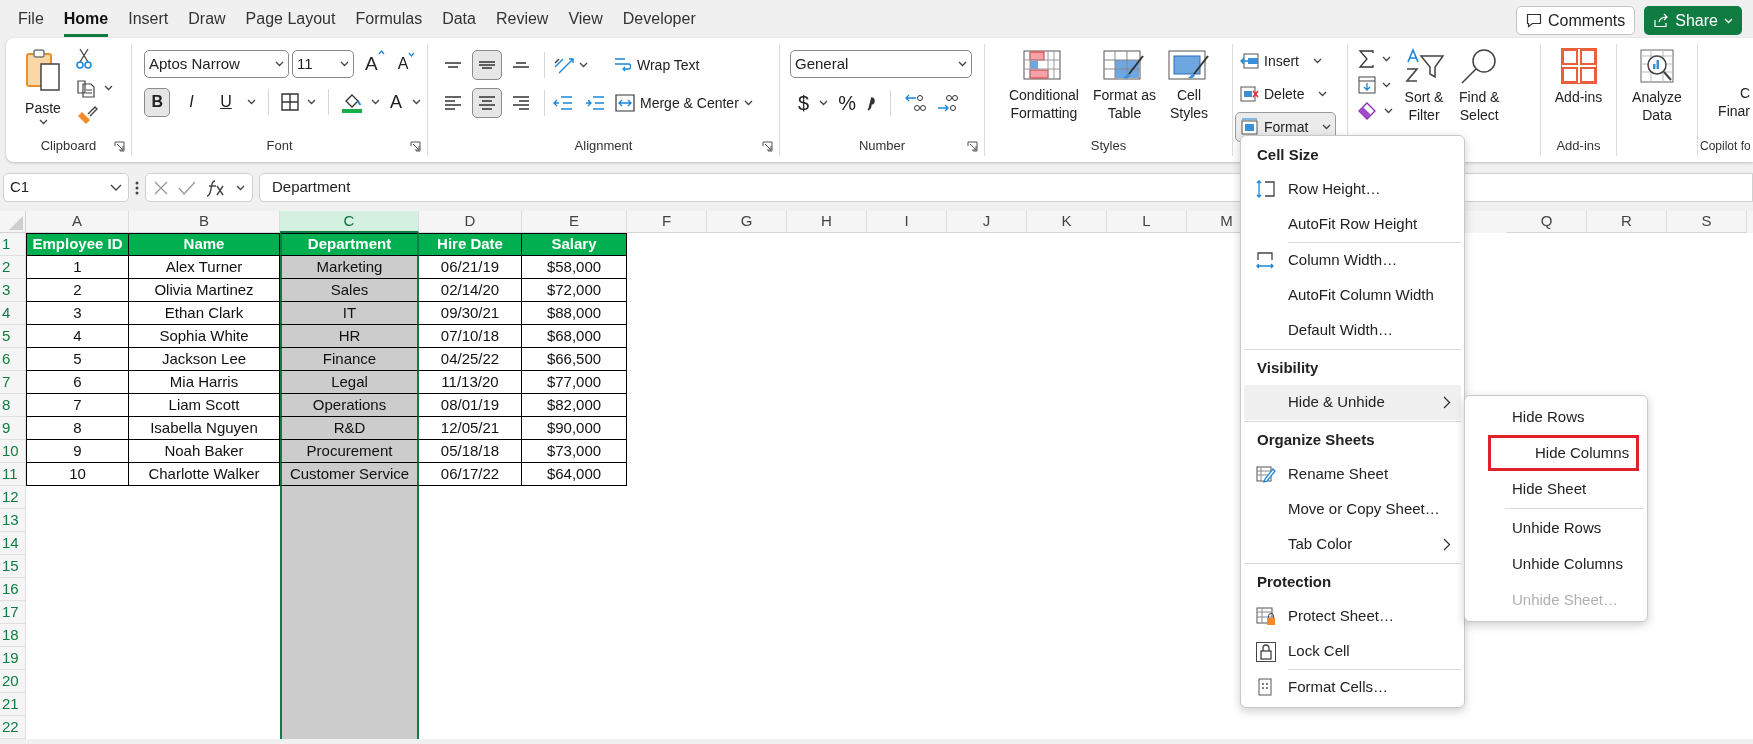 The width and height of the screenshot is (1753, 744). Describe the element at coordinates (1281, 61) in the screenshot. I see `cells-insert-button: Insert` at that location.